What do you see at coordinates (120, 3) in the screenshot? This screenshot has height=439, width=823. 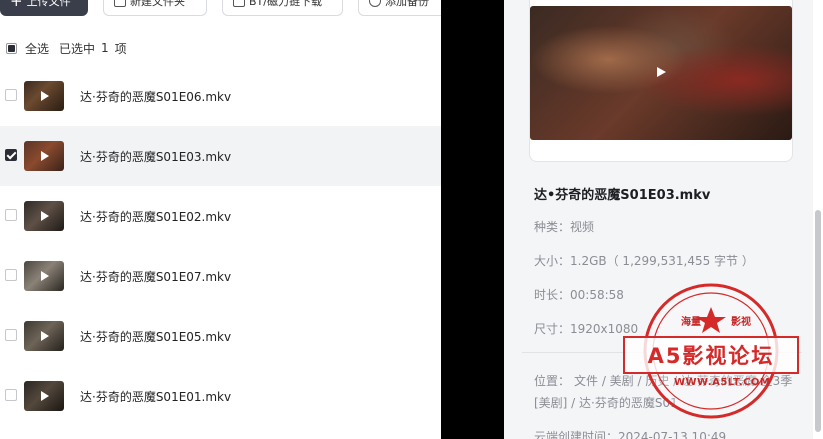 I see `folder-plus-icon` at bounding box center [120, 3].